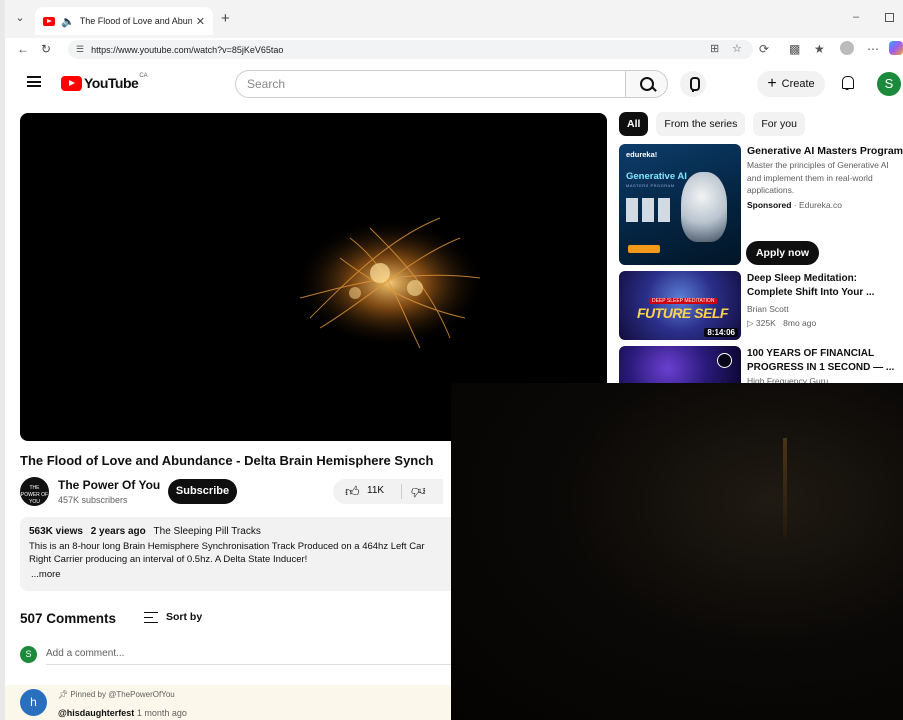 This screenshot has height=720, width=903. What do you see at coordinates (721, 332) in the screenshot?
I see `duration-badge: 8:14:06` at bounding box center [721, 332].